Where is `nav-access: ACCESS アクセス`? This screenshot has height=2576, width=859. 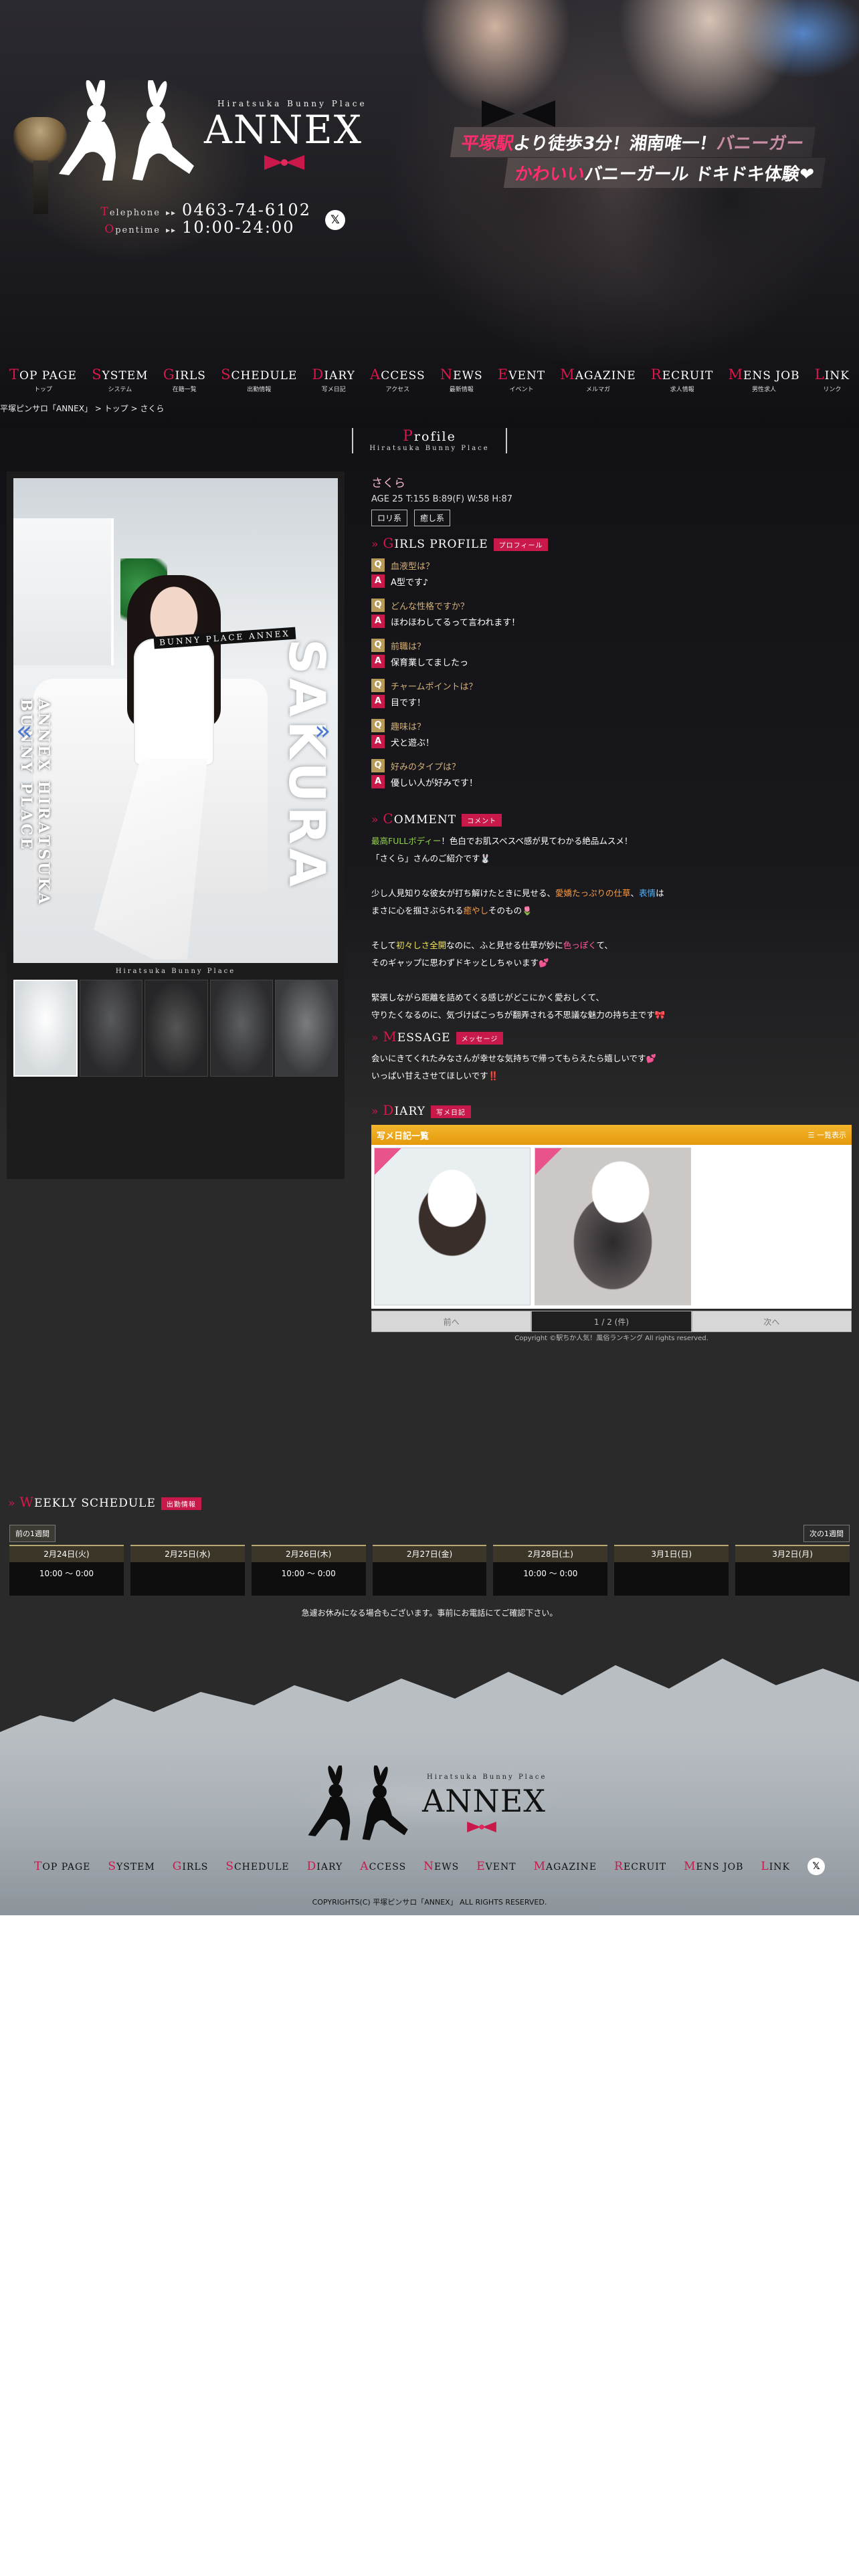
nav-access: ACCESS アクセス is located at coordinates (397, 381).